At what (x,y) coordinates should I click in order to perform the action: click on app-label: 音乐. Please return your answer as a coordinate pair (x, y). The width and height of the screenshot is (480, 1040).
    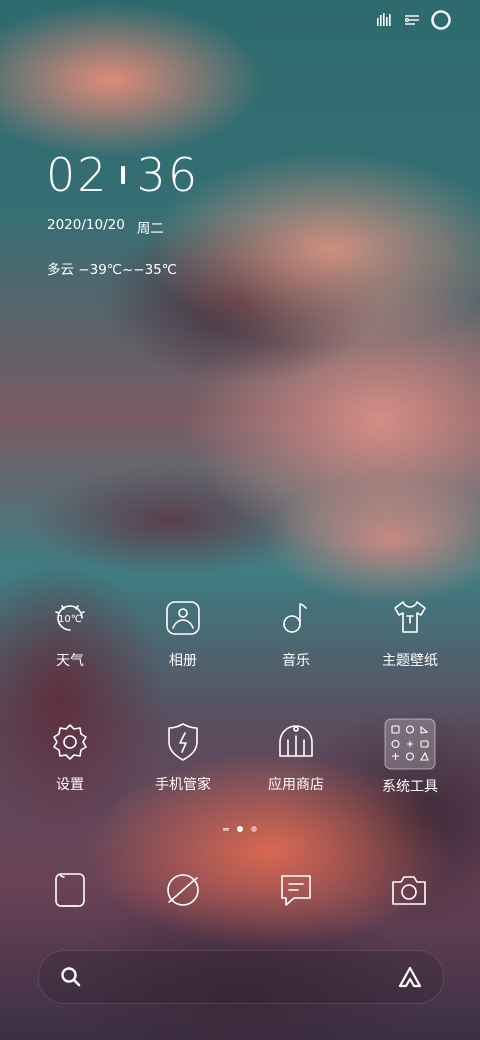
    Looking at the image, I should click on (296, 661).